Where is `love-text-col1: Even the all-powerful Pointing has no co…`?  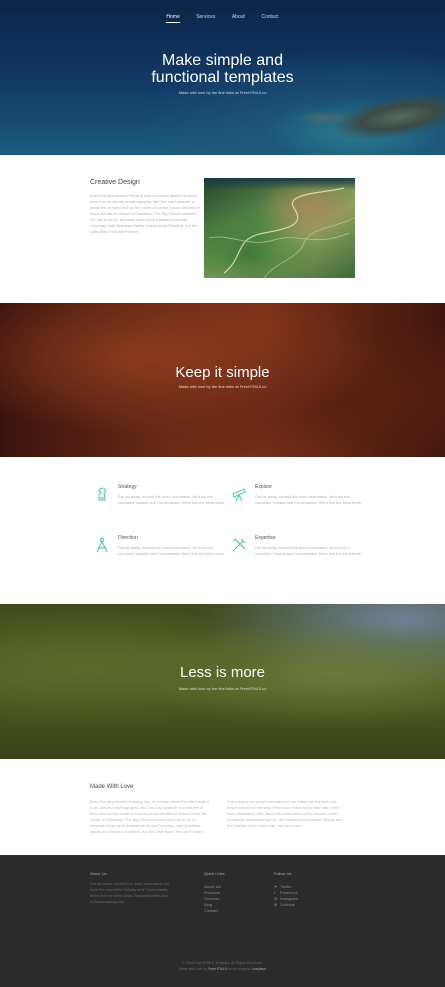 love-text-col1: Even the all-powerful Pointing has no co… is located at coordinates (150, 816).